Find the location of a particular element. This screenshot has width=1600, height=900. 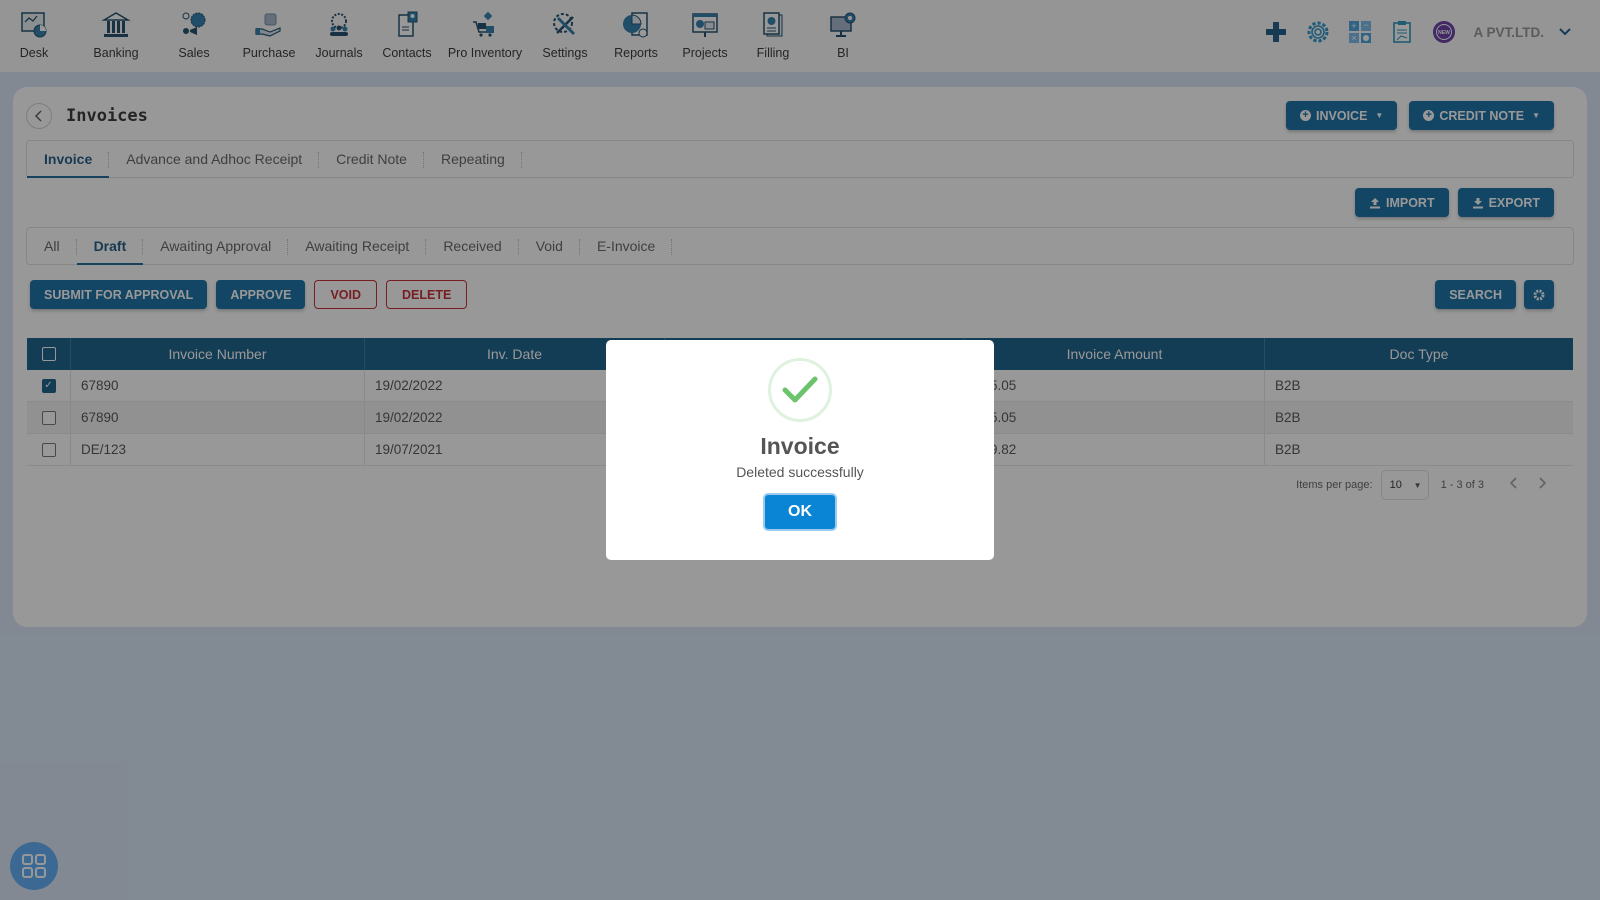

dialog-message: Deleted successfully is located at coordinates (800, 472).